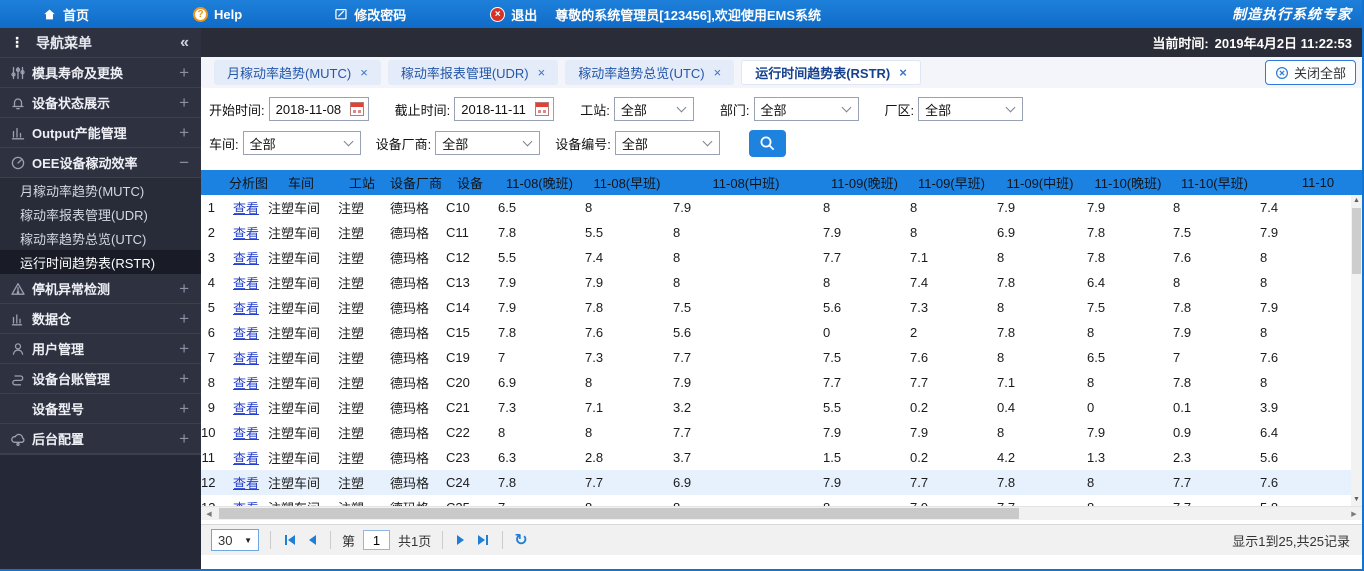 The height and width of the screenshot is (571, 1364). I want to click on first-page-button, so click(290, 540).